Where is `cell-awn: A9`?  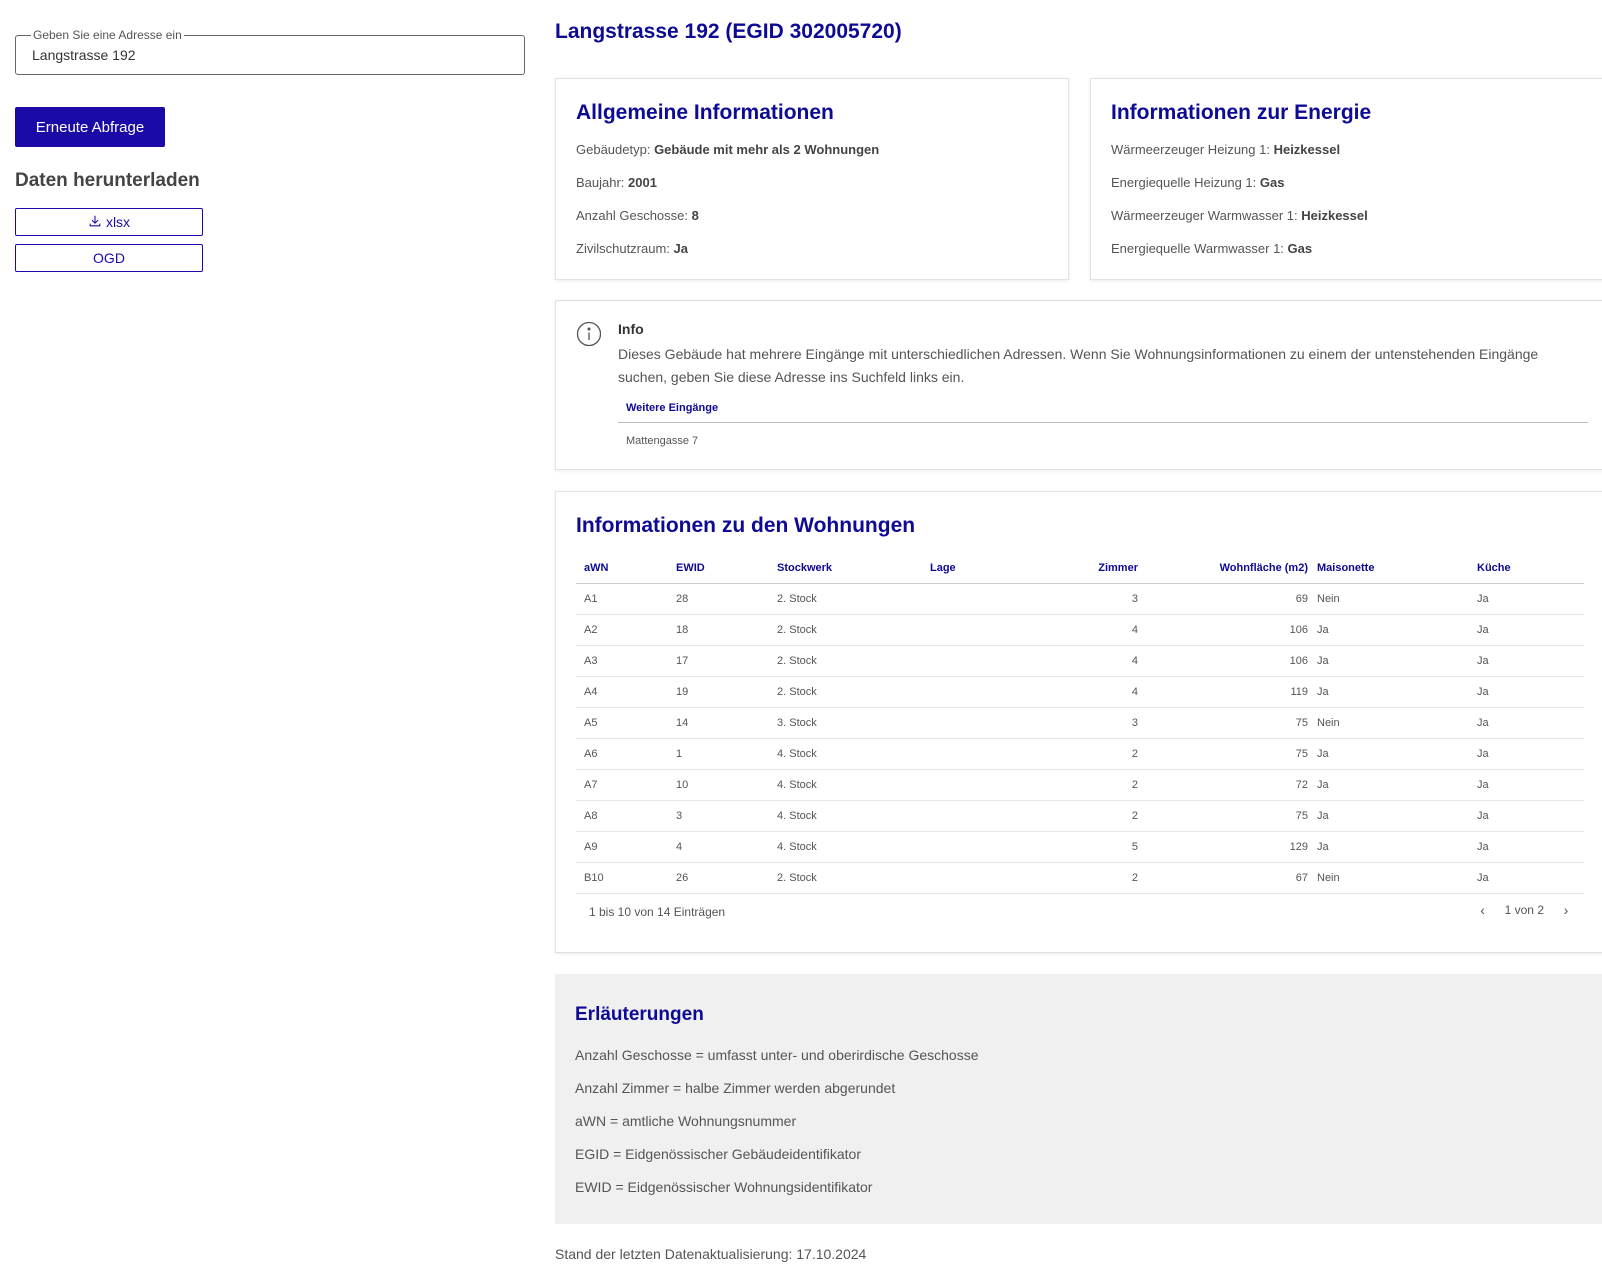
cell-awn: A9 is located at coordinates (591, 847).